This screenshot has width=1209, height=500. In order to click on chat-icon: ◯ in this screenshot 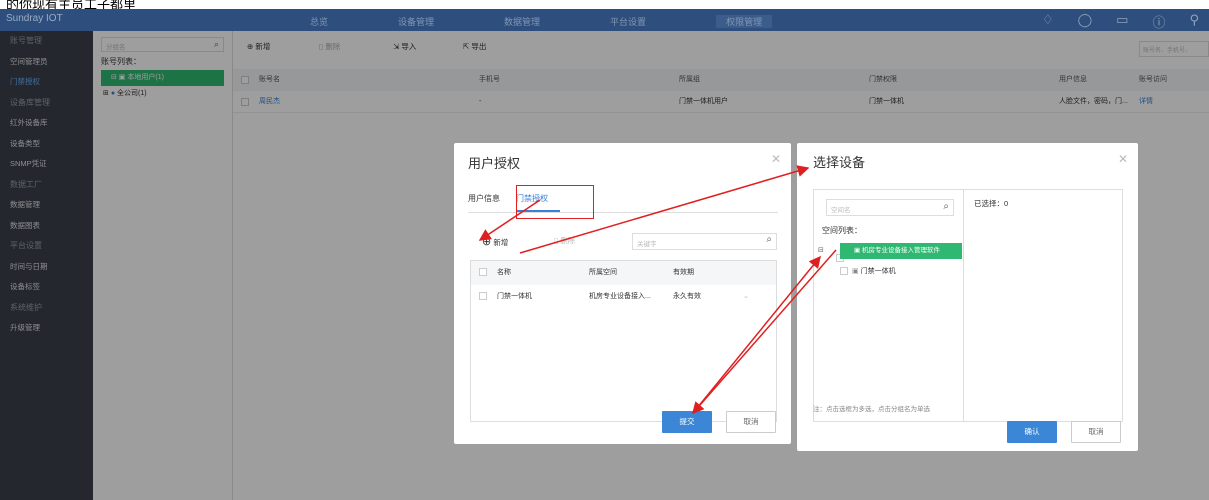, I will do `click(1085, 21)`.